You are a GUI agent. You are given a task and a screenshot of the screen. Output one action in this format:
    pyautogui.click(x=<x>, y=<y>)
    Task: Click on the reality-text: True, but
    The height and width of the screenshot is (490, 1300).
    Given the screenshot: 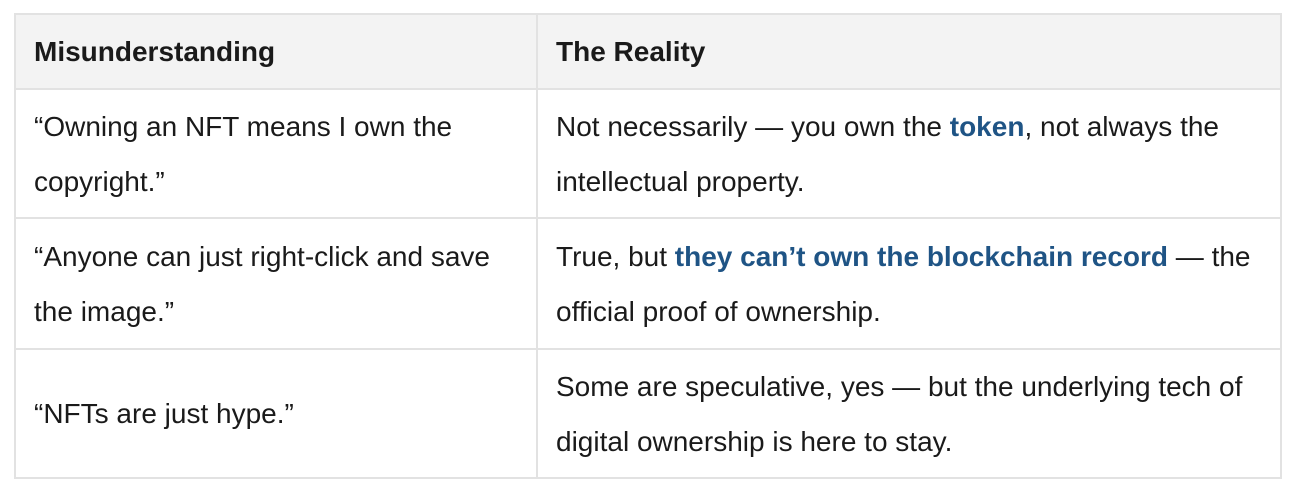 What is the action you would take?
    pyautogui.click(x=615, y=256)
    